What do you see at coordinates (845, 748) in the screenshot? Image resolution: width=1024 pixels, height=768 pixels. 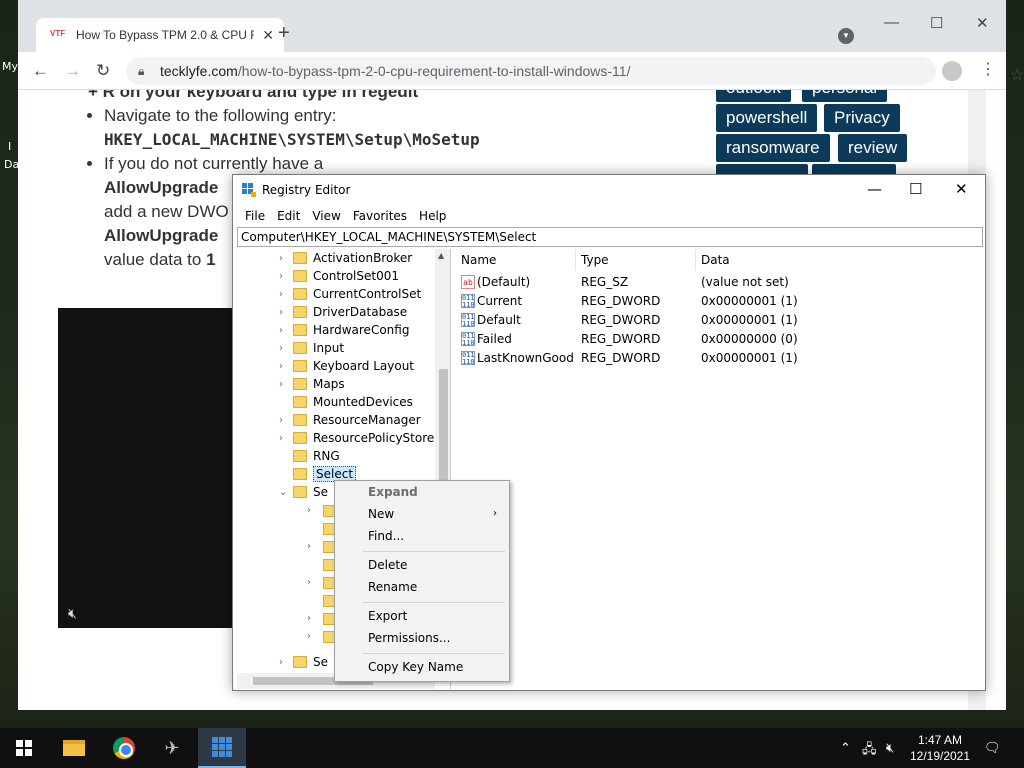 I see `show-hidden-icons-icon: ⌃` at bounding box center [845, 748].